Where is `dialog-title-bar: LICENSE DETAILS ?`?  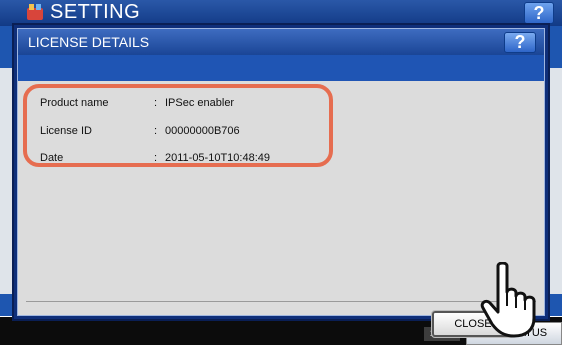 dialog-title-bar: LICENSE DETAILS ? is located at coordinates (281, 42).